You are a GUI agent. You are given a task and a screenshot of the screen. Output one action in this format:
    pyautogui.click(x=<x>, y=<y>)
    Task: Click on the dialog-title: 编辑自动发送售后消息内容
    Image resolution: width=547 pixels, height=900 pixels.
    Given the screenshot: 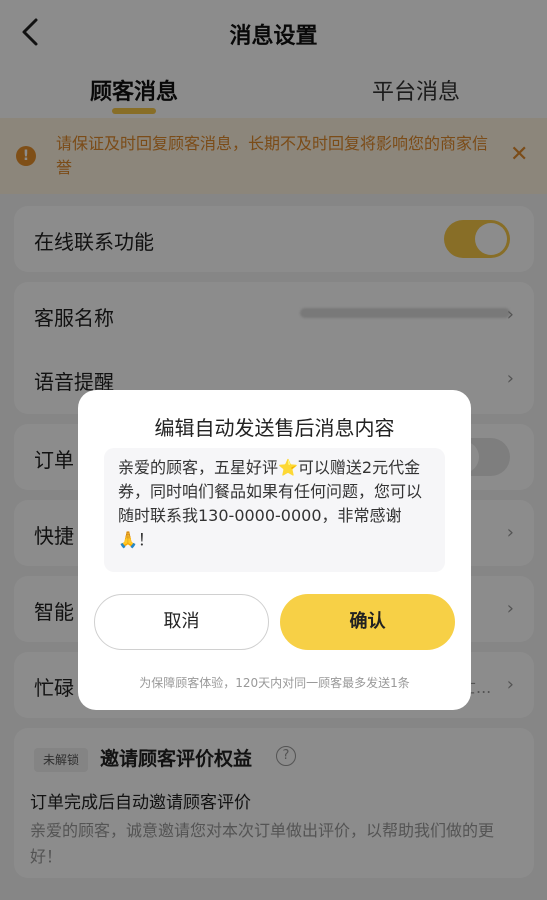 What is the action you would take?
    pyautogui.click(x=274, y=428)
    